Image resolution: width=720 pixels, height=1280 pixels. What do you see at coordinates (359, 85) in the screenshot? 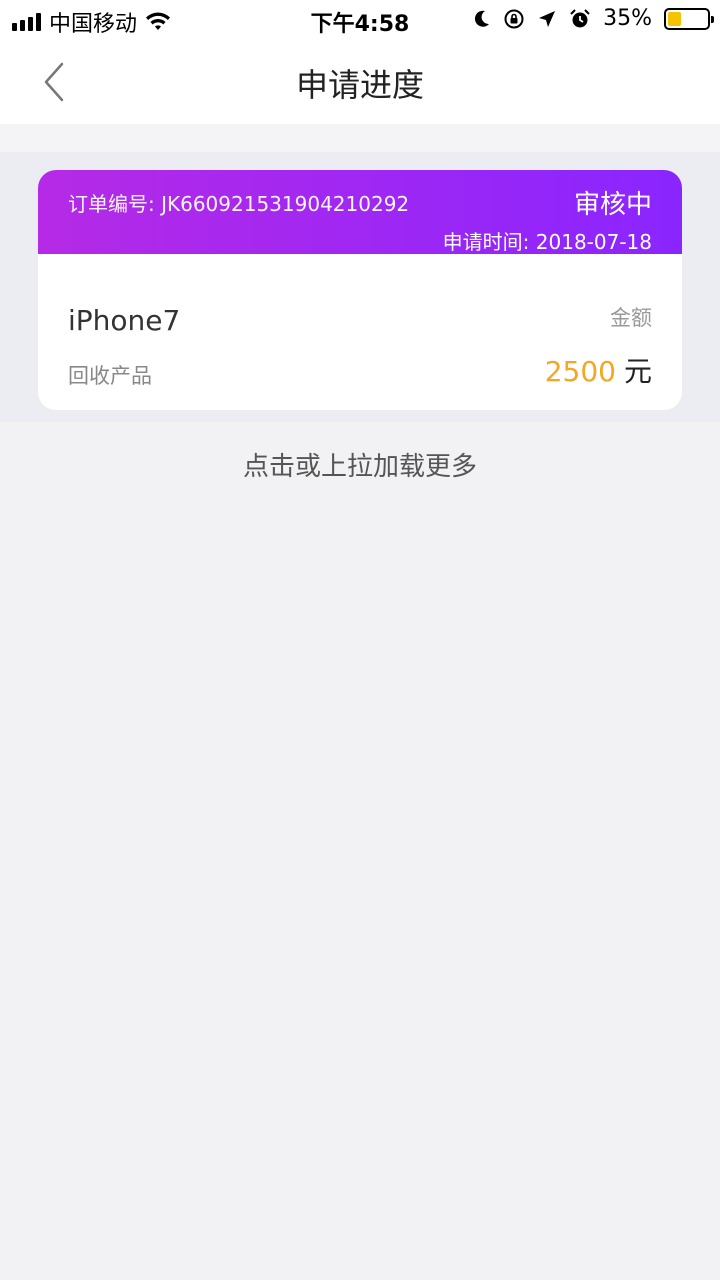
I see `page-title: 申请进度` at bounding box center [359, 85].